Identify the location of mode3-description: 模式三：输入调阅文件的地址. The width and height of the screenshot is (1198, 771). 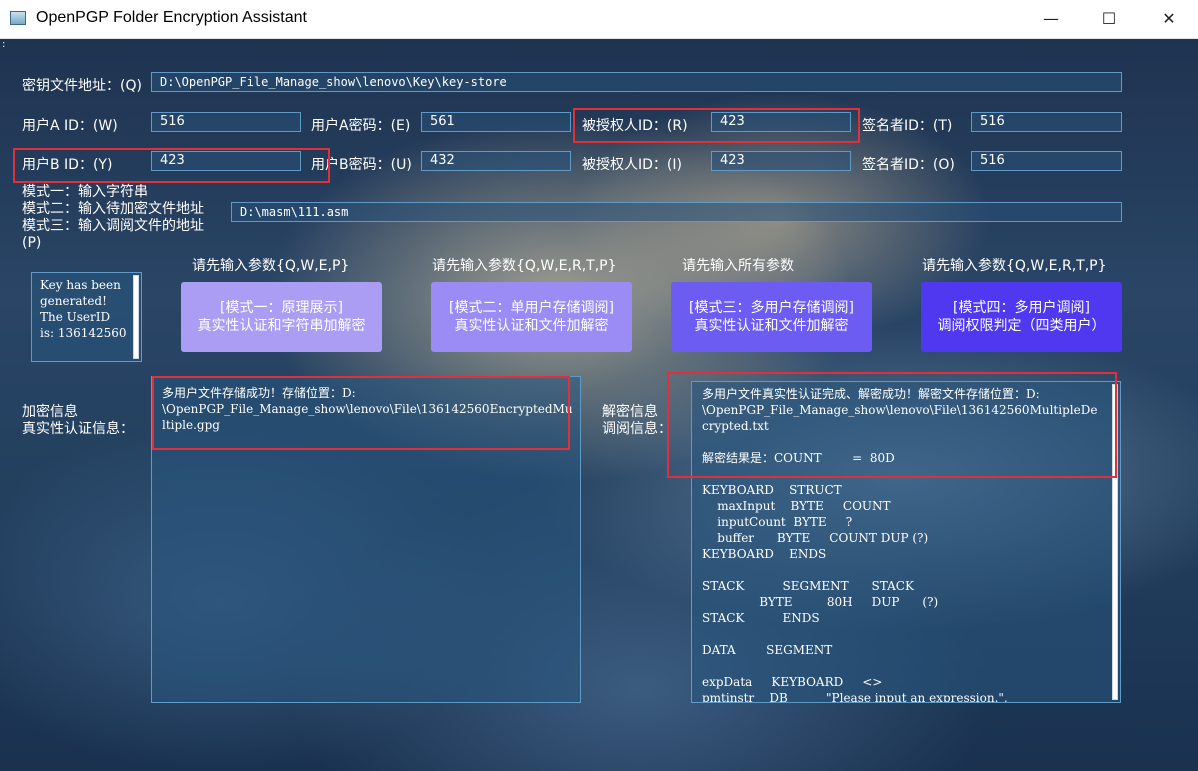
(113, 226).